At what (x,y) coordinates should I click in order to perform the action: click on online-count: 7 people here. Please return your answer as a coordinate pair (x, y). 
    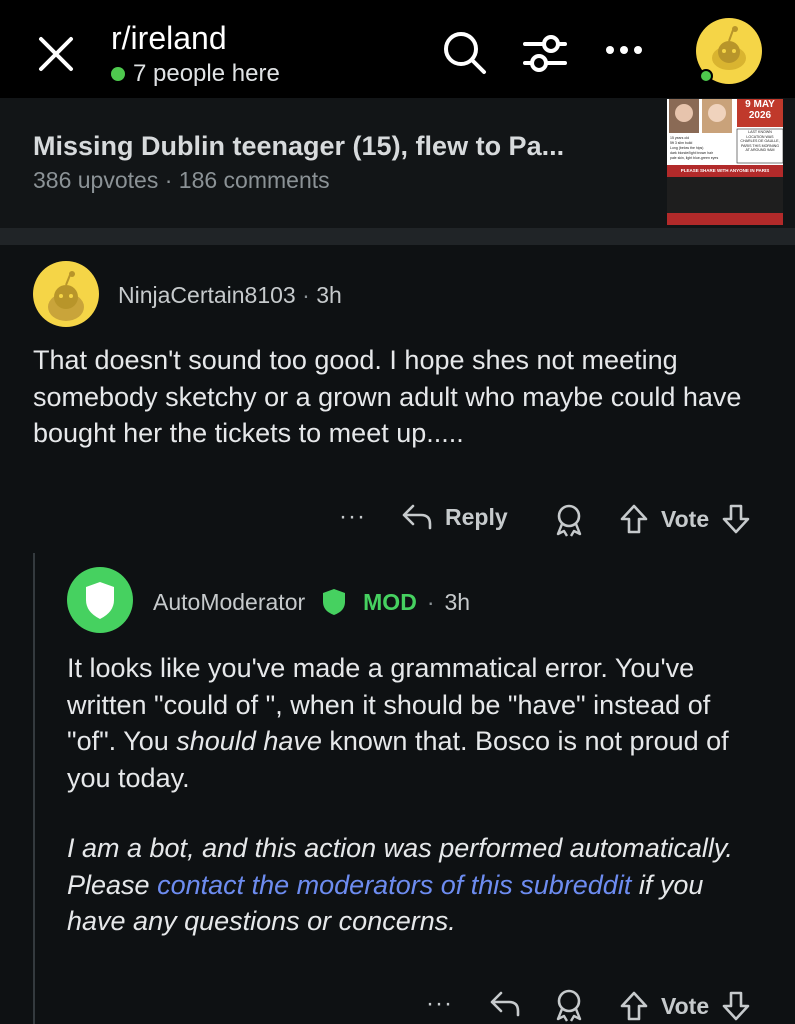
    Looking at the image, I should click on (195, 74).